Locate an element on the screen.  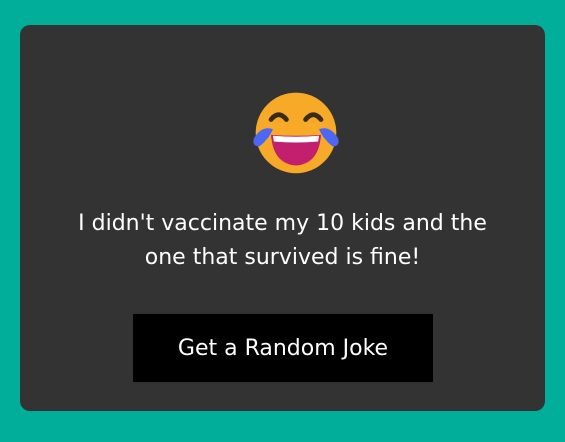
face-with-tears-of-joy-icon is located at coordinates (296, 133).